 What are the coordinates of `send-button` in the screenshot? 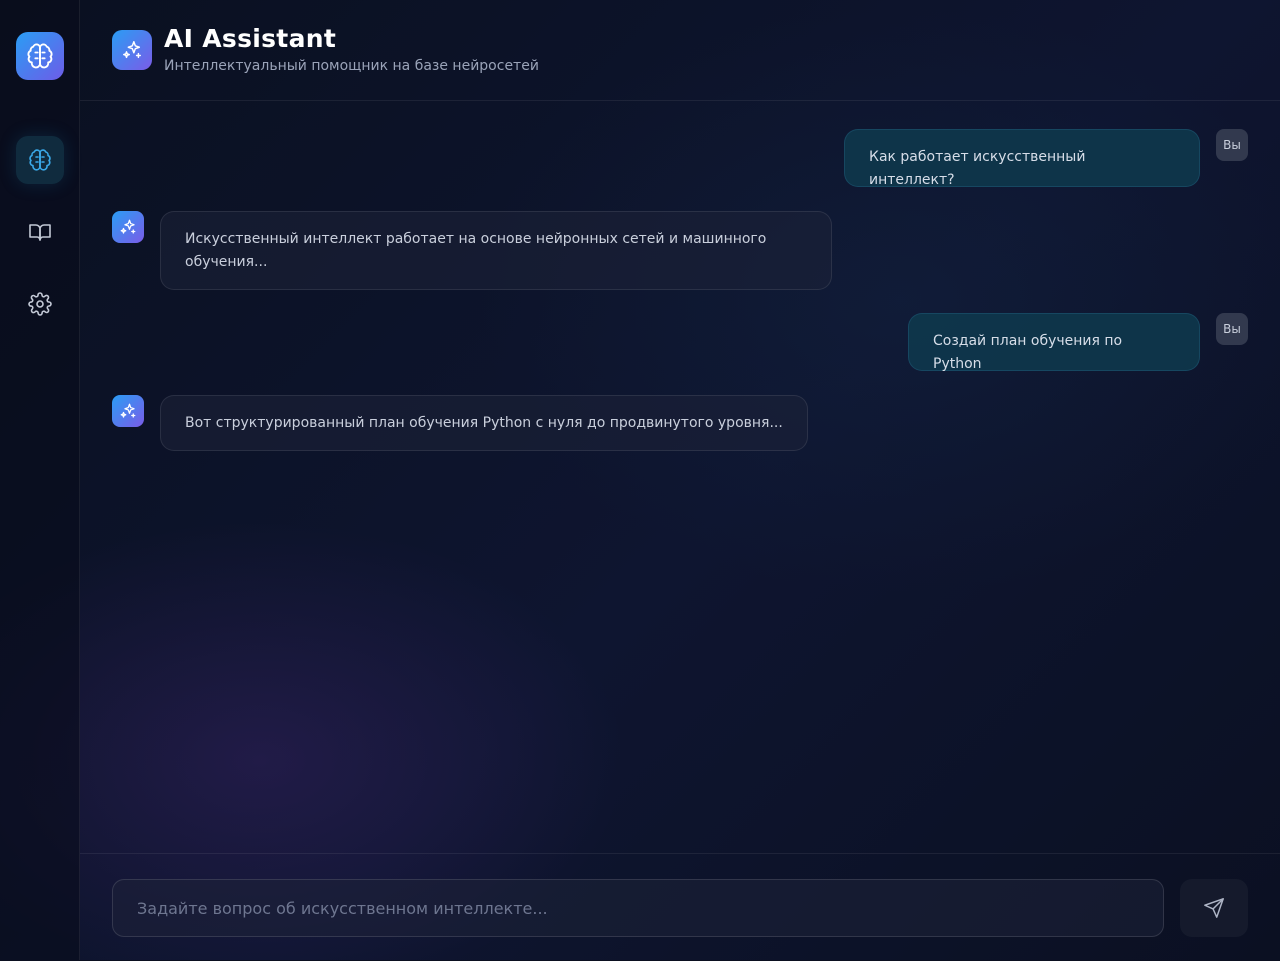 It's located at (1214, 908).